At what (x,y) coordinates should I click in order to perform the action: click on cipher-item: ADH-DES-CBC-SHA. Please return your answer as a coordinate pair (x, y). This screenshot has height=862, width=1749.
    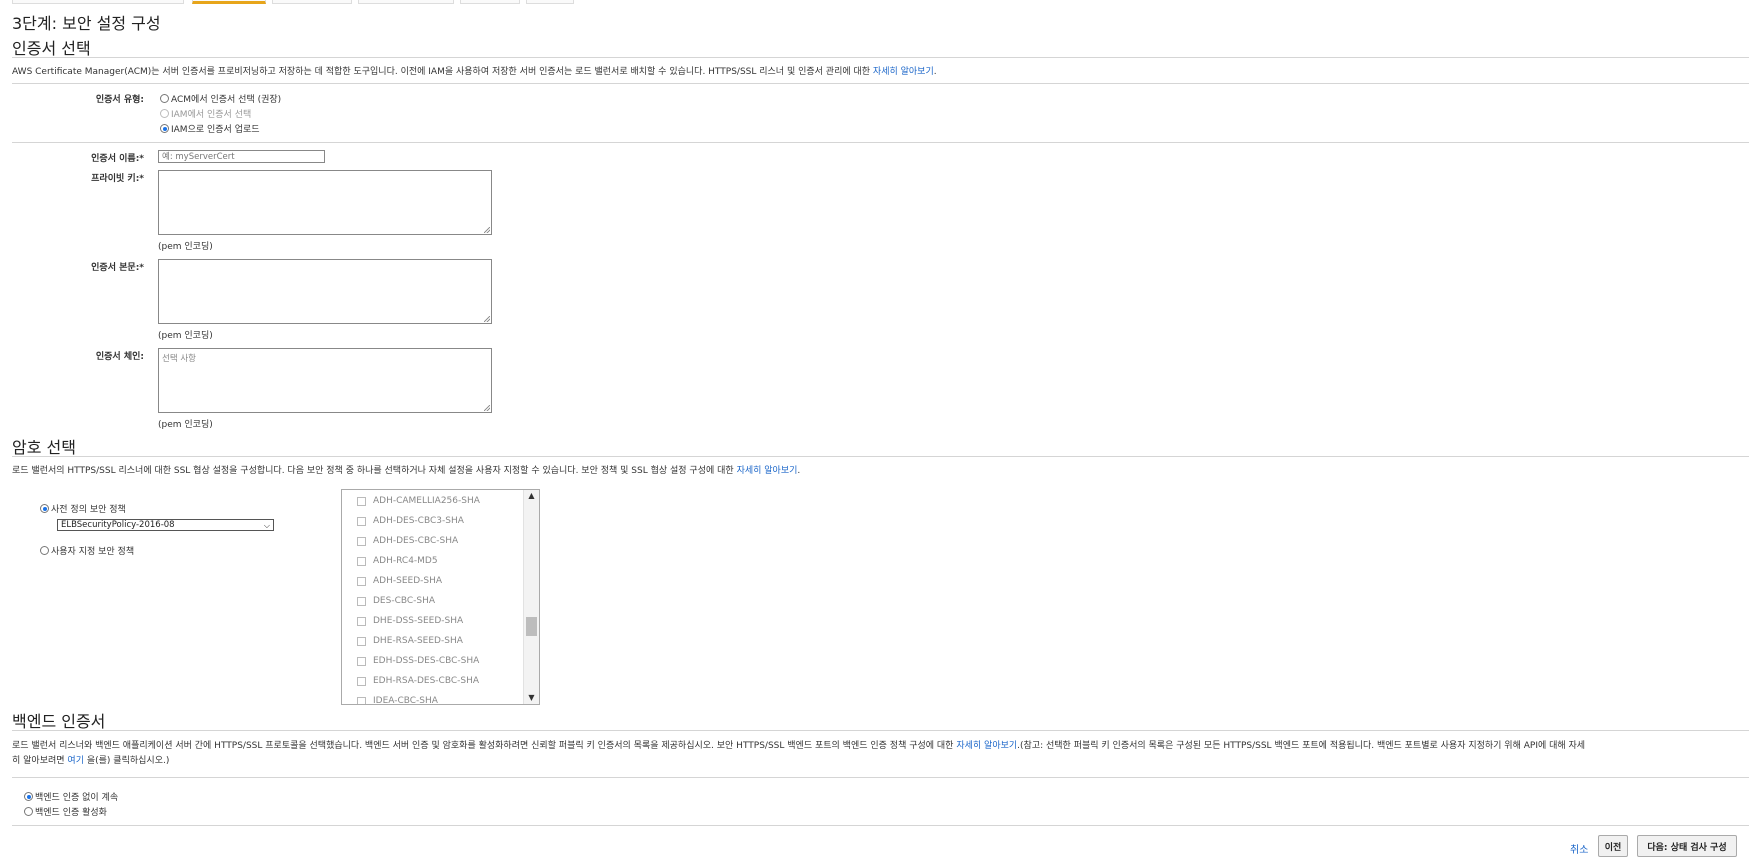
    Looking at the image, I should click on (407, 541).